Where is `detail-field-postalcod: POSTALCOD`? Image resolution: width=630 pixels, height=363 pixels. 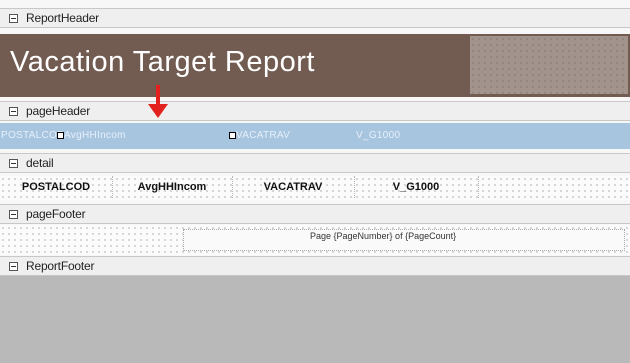 detail-field-postalcod: POSTALCOD is located at coordinates (56, 187).